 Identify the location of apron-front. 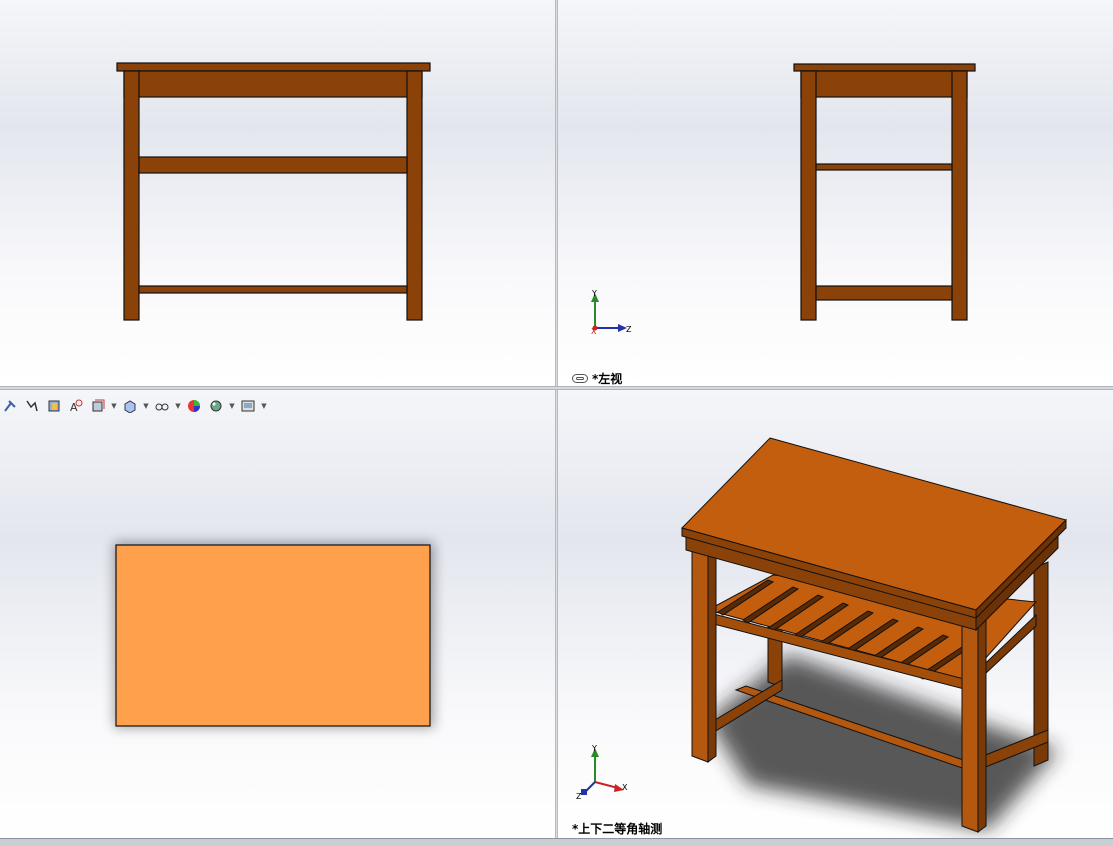
(273, 84).